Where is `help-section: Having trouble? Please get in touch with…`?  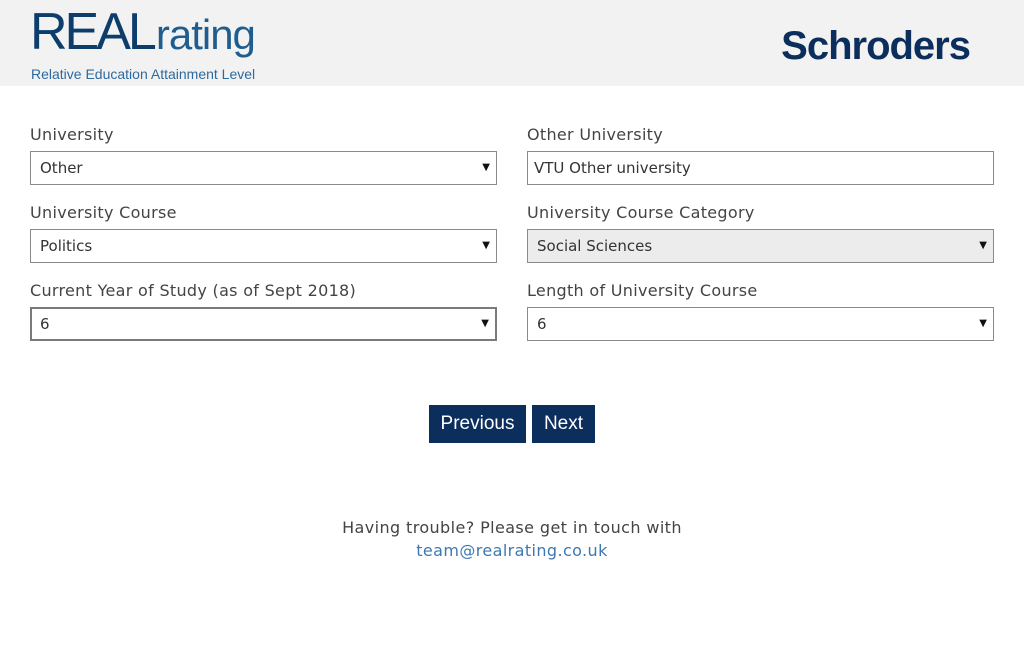 help-section: Having trouble? Please get in touch with… is located at coordinates (512, 539).